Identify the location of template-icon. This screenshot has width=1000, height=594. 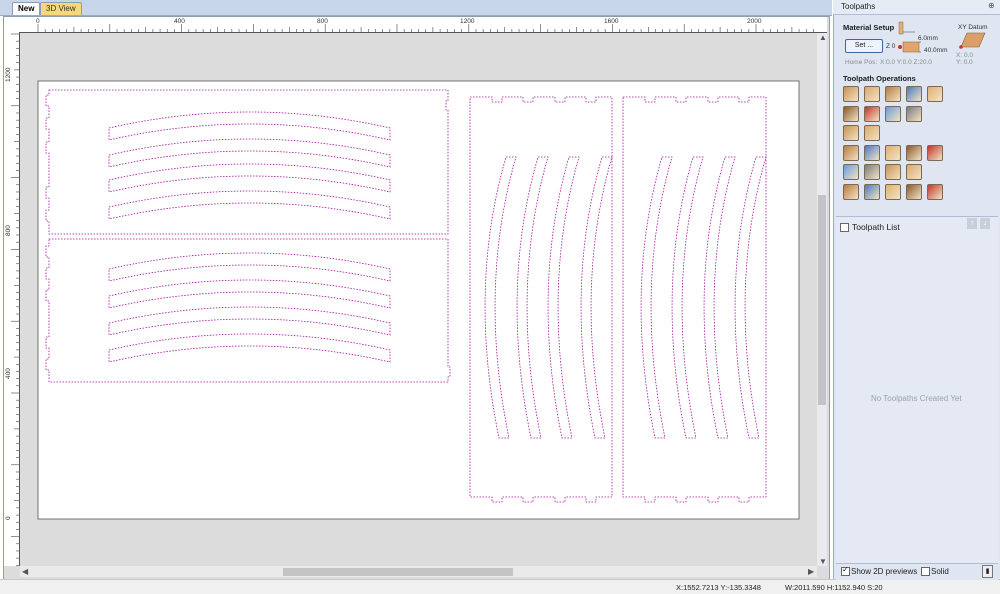
(851, 152).